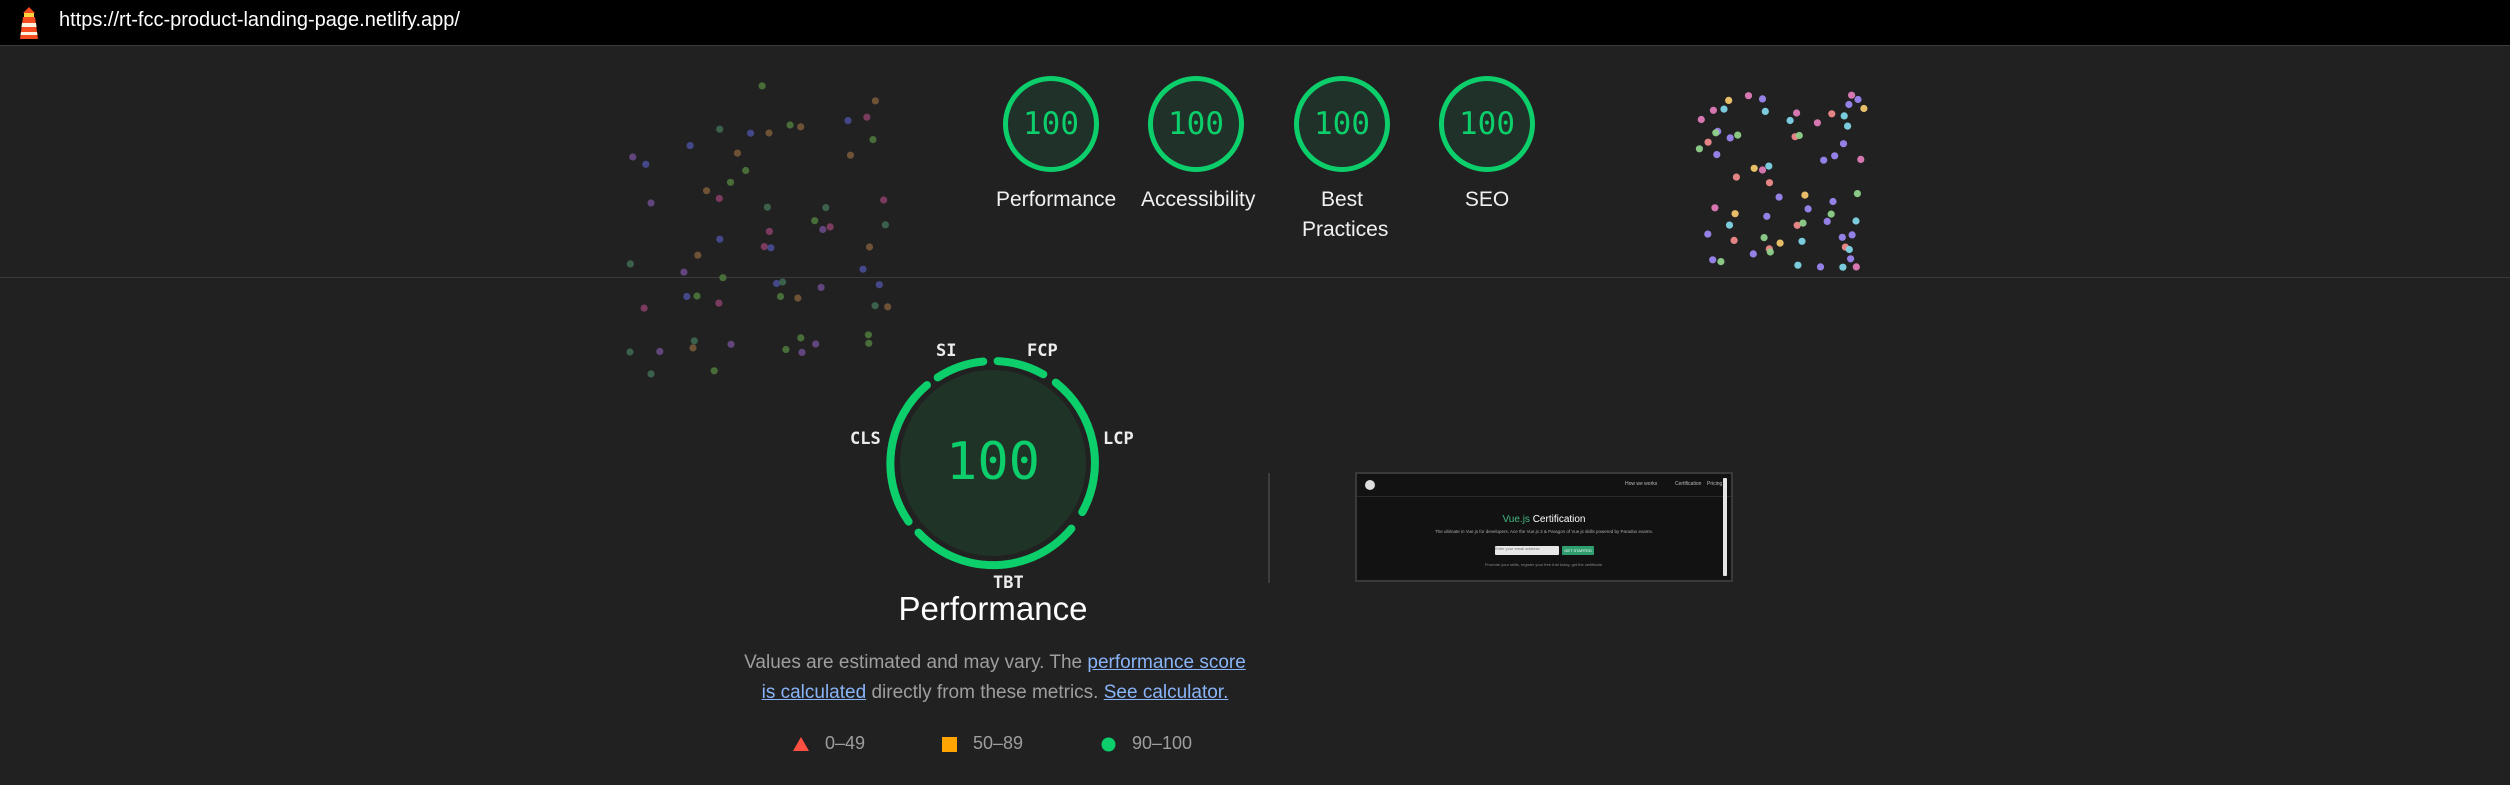  What do you see at coordinates (1051, 124) in the screenshot?
I see `category-score: 100` at bounding box center [1051, 124].